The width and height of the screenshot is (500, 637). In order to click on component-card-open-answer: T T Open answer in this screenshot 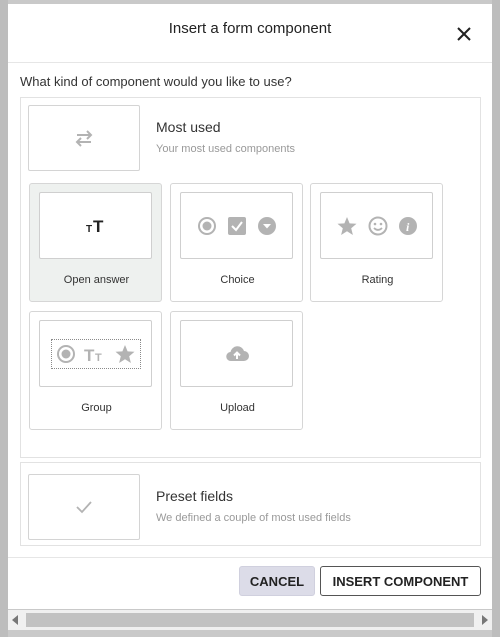, I will do `click(95, 242)`.